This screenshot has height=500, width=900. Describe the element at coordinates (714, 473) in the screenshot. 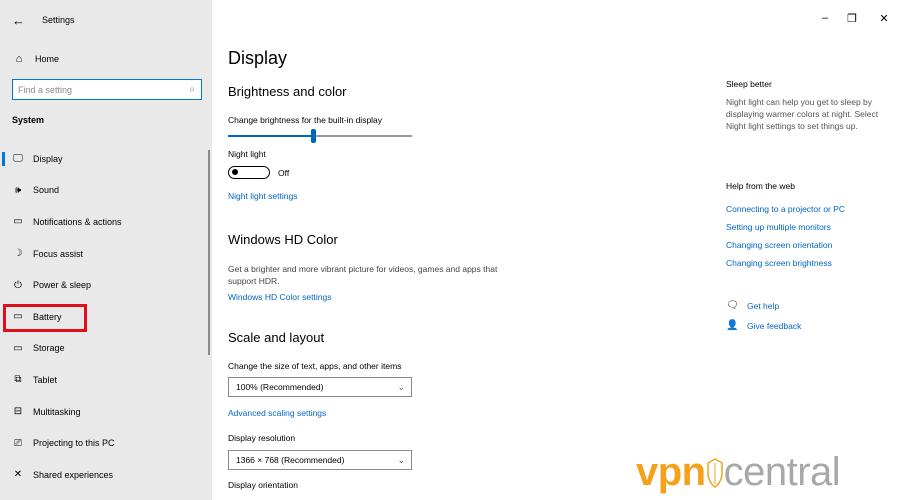

I see `shield-icon` at that location.